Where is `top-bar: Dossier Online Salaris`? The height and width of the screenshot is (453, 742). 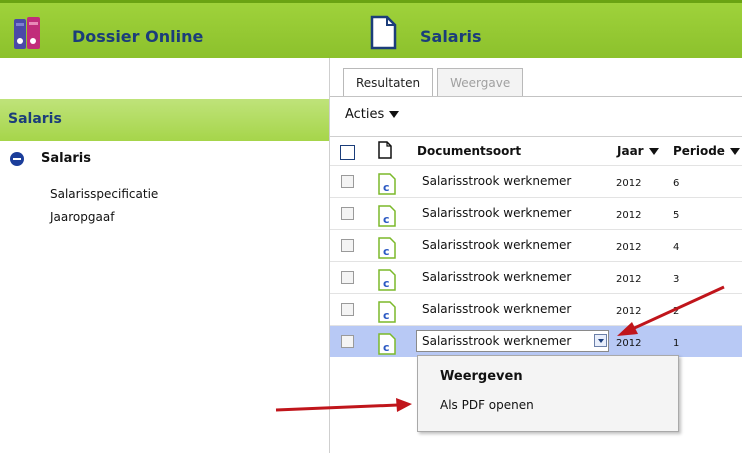 top-bar: Dossier Online Salaris is located at coordinates (371, 29).